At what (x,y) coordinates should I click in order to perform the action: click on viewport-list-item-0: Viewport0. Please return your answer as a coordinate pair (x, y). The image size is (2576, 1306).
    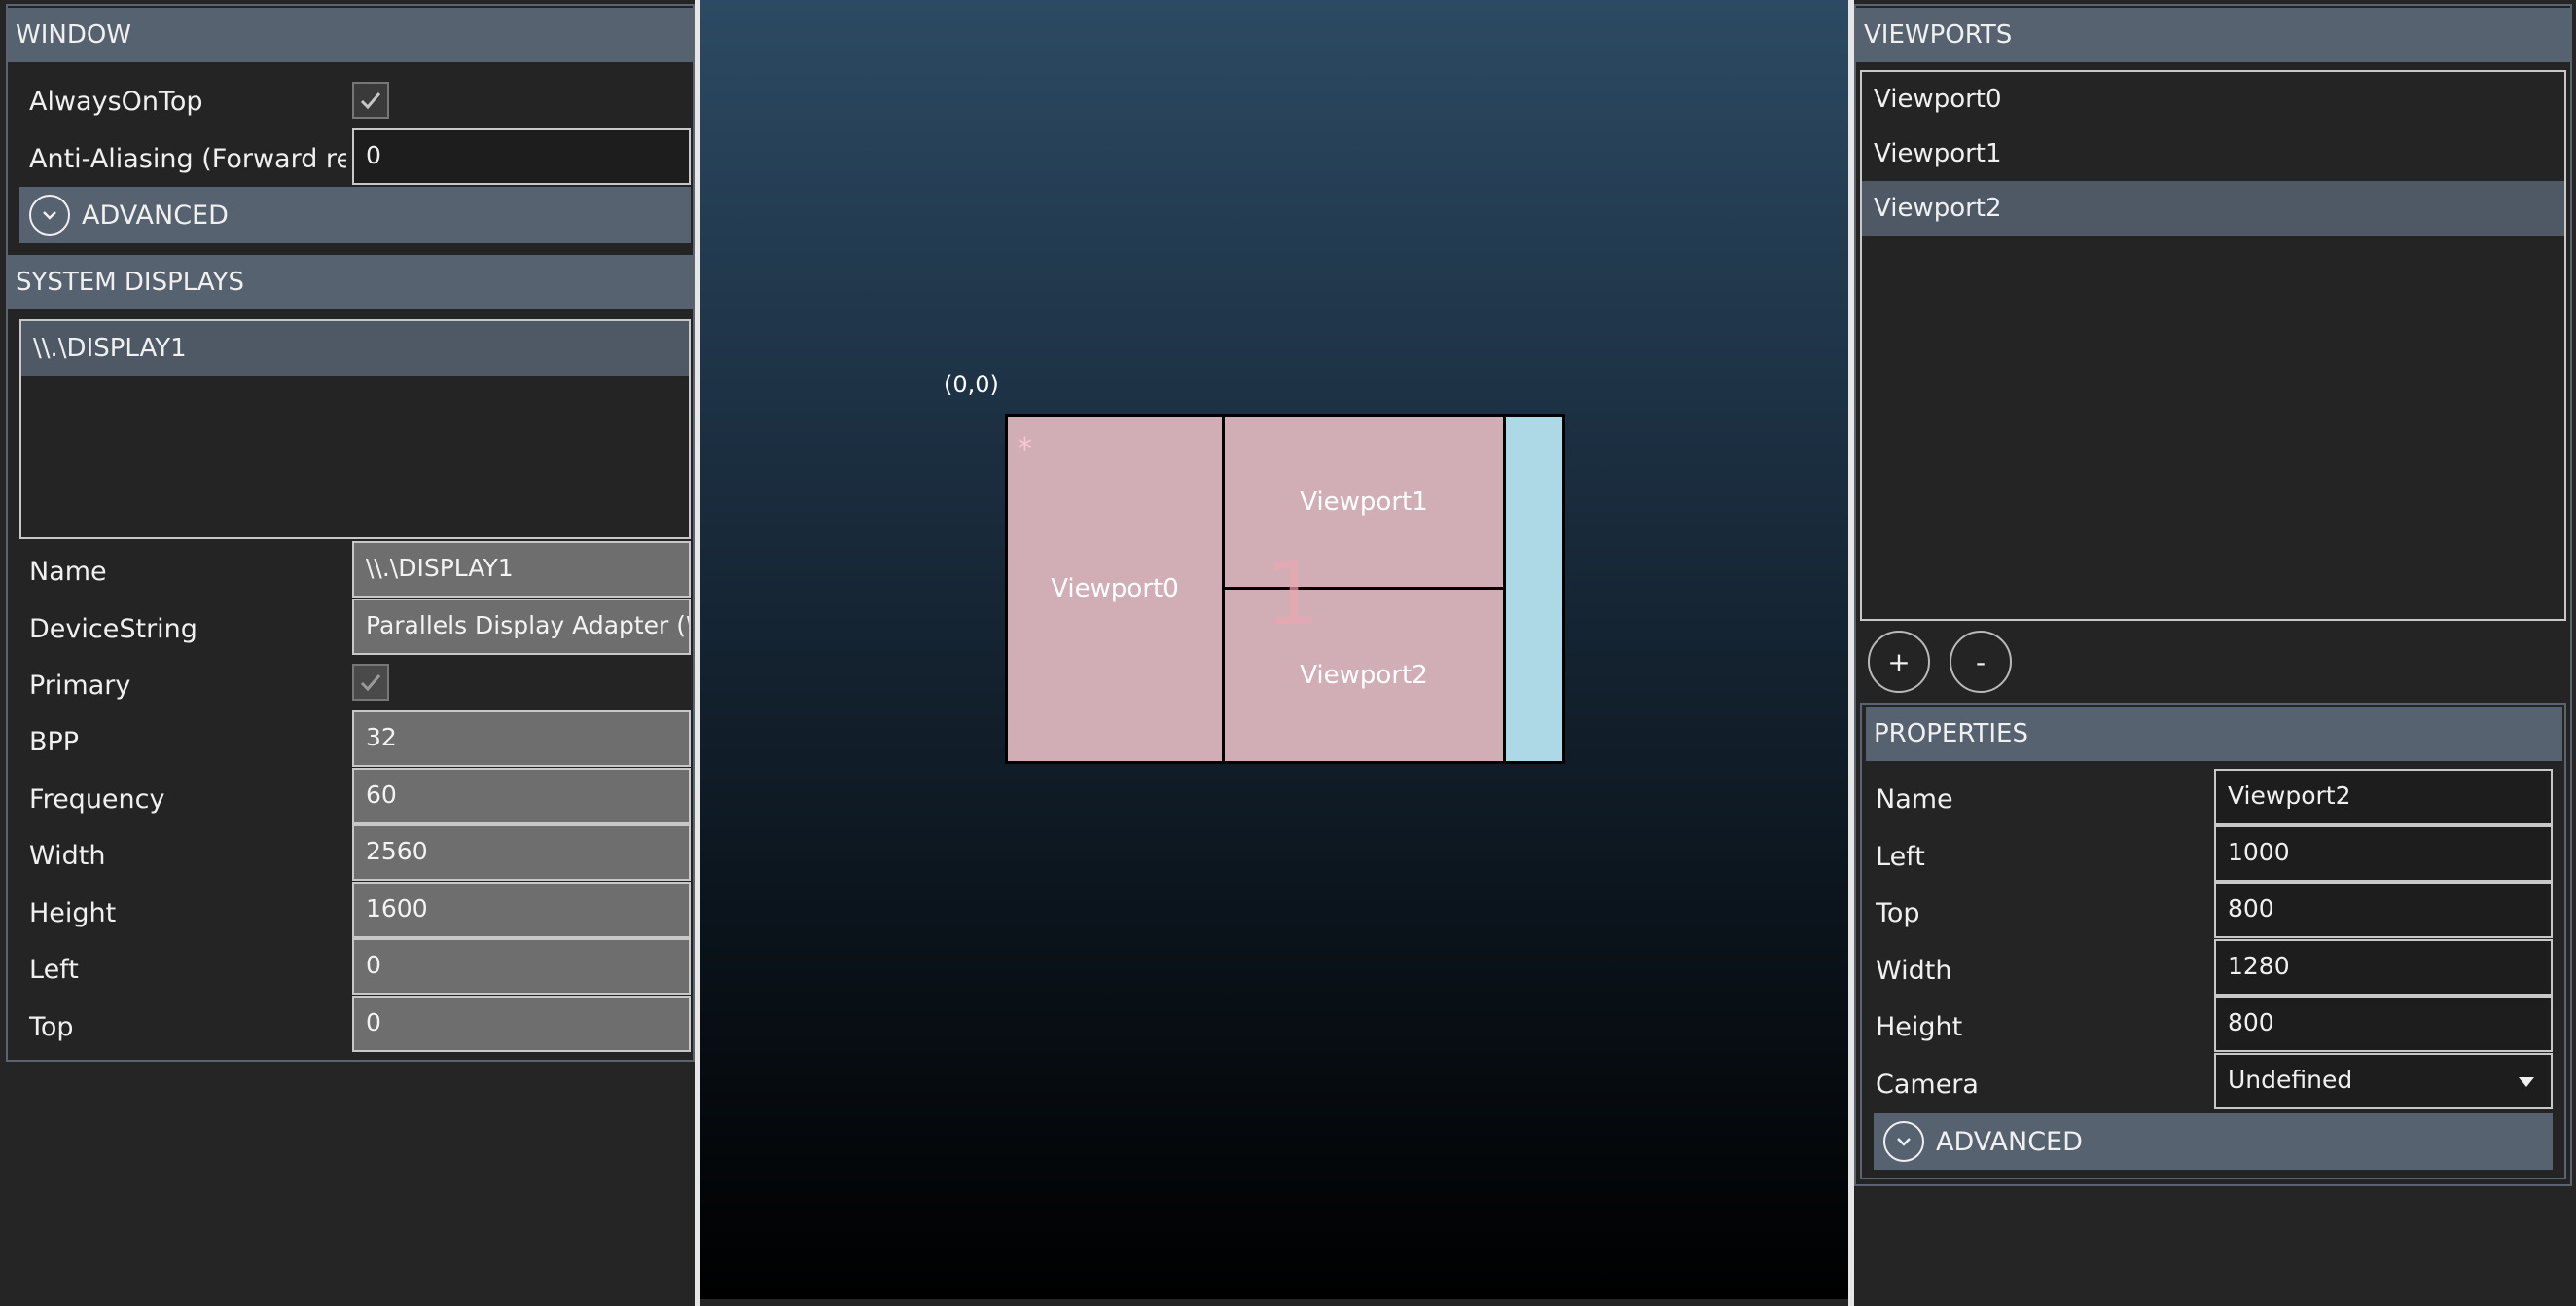
    Looking at the image, I should click on (2213, 99).